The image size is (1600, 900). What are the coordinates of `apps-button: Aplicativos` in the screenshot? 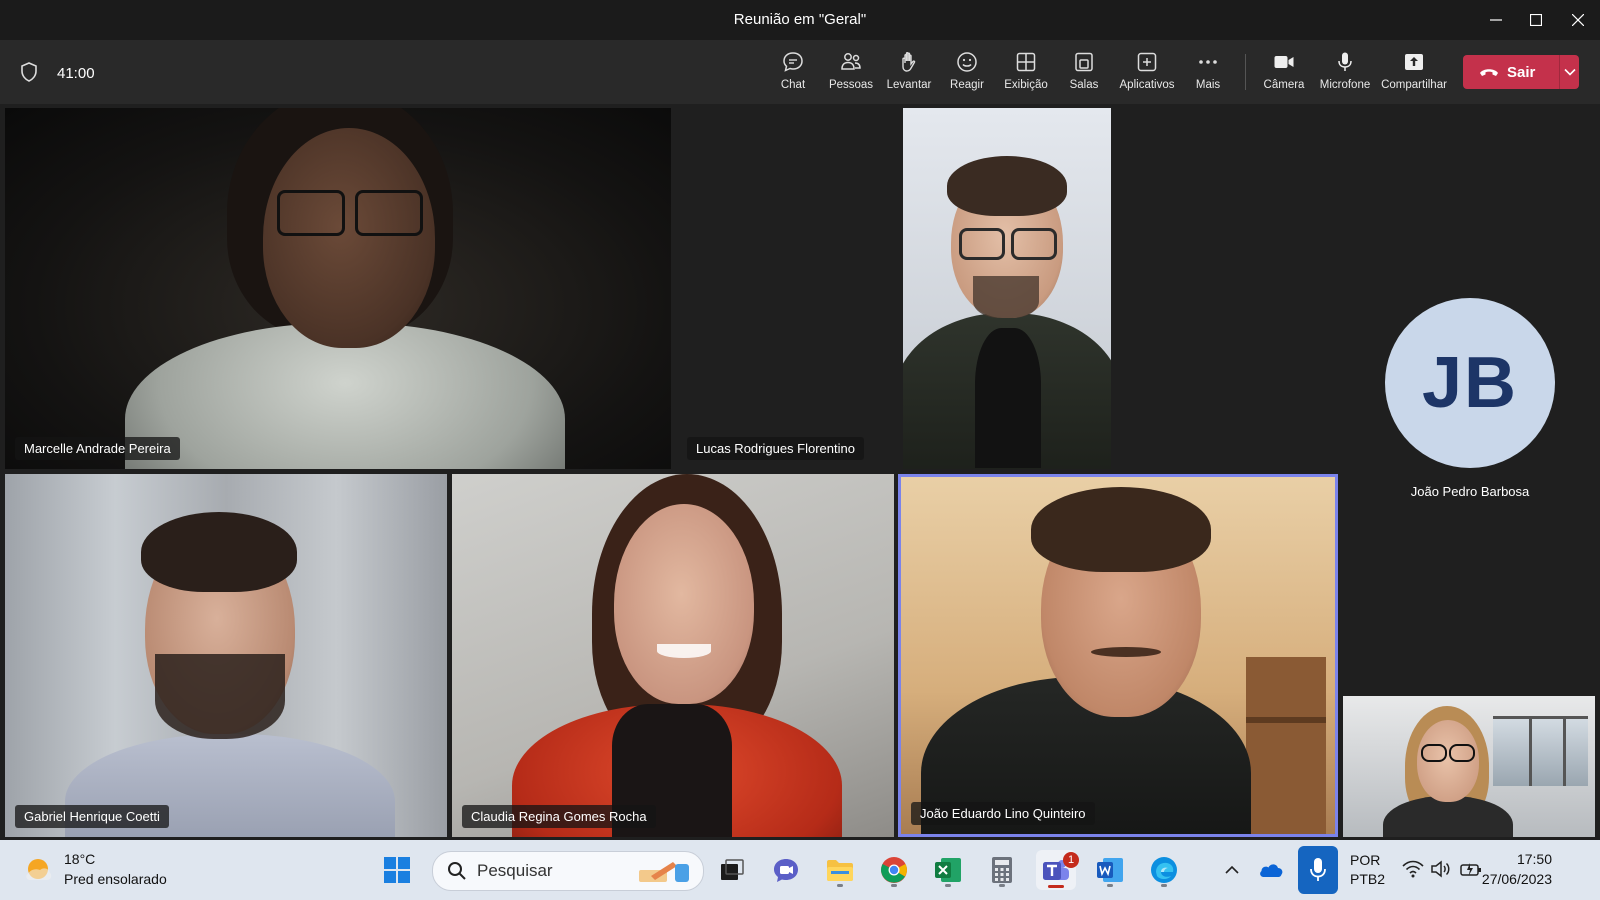 It's located at (1147, 70).